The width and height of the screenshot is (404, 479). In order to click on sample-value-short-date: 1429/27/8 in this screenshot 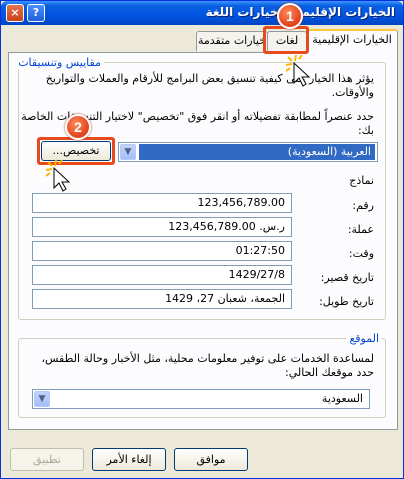, I will do `click(162, 275)`.